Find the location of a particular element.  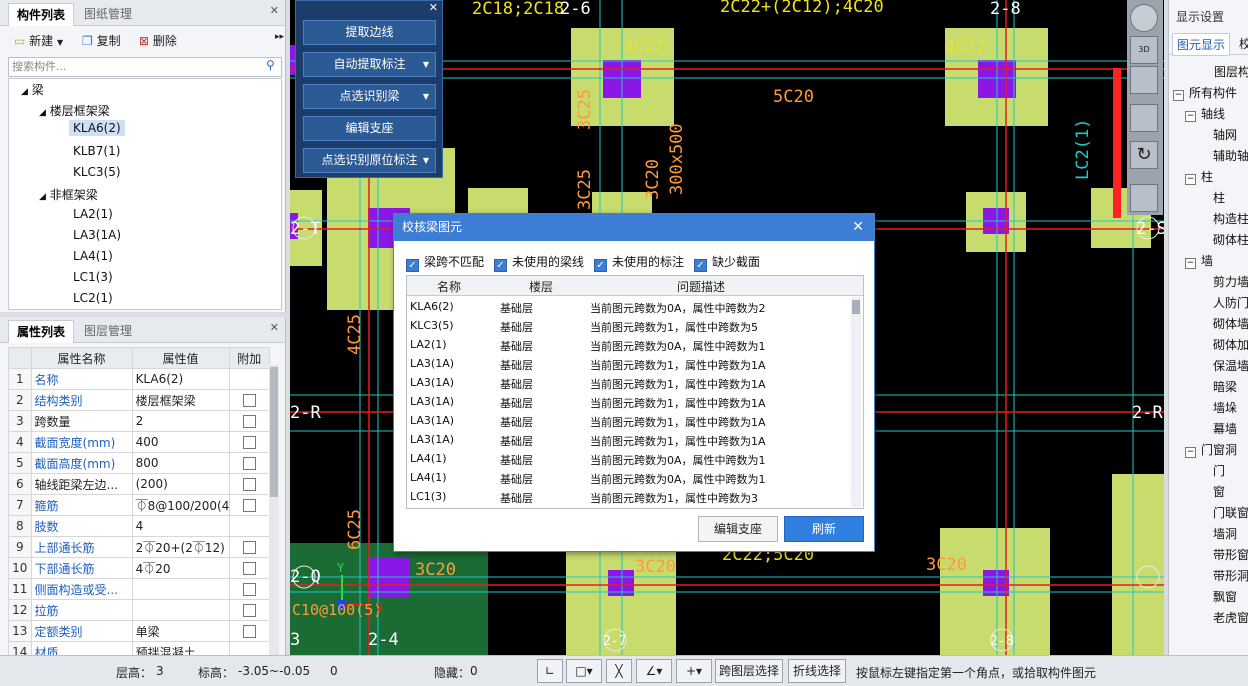

copy-button: ❐ 复制 is located at coordinates (101, 40).